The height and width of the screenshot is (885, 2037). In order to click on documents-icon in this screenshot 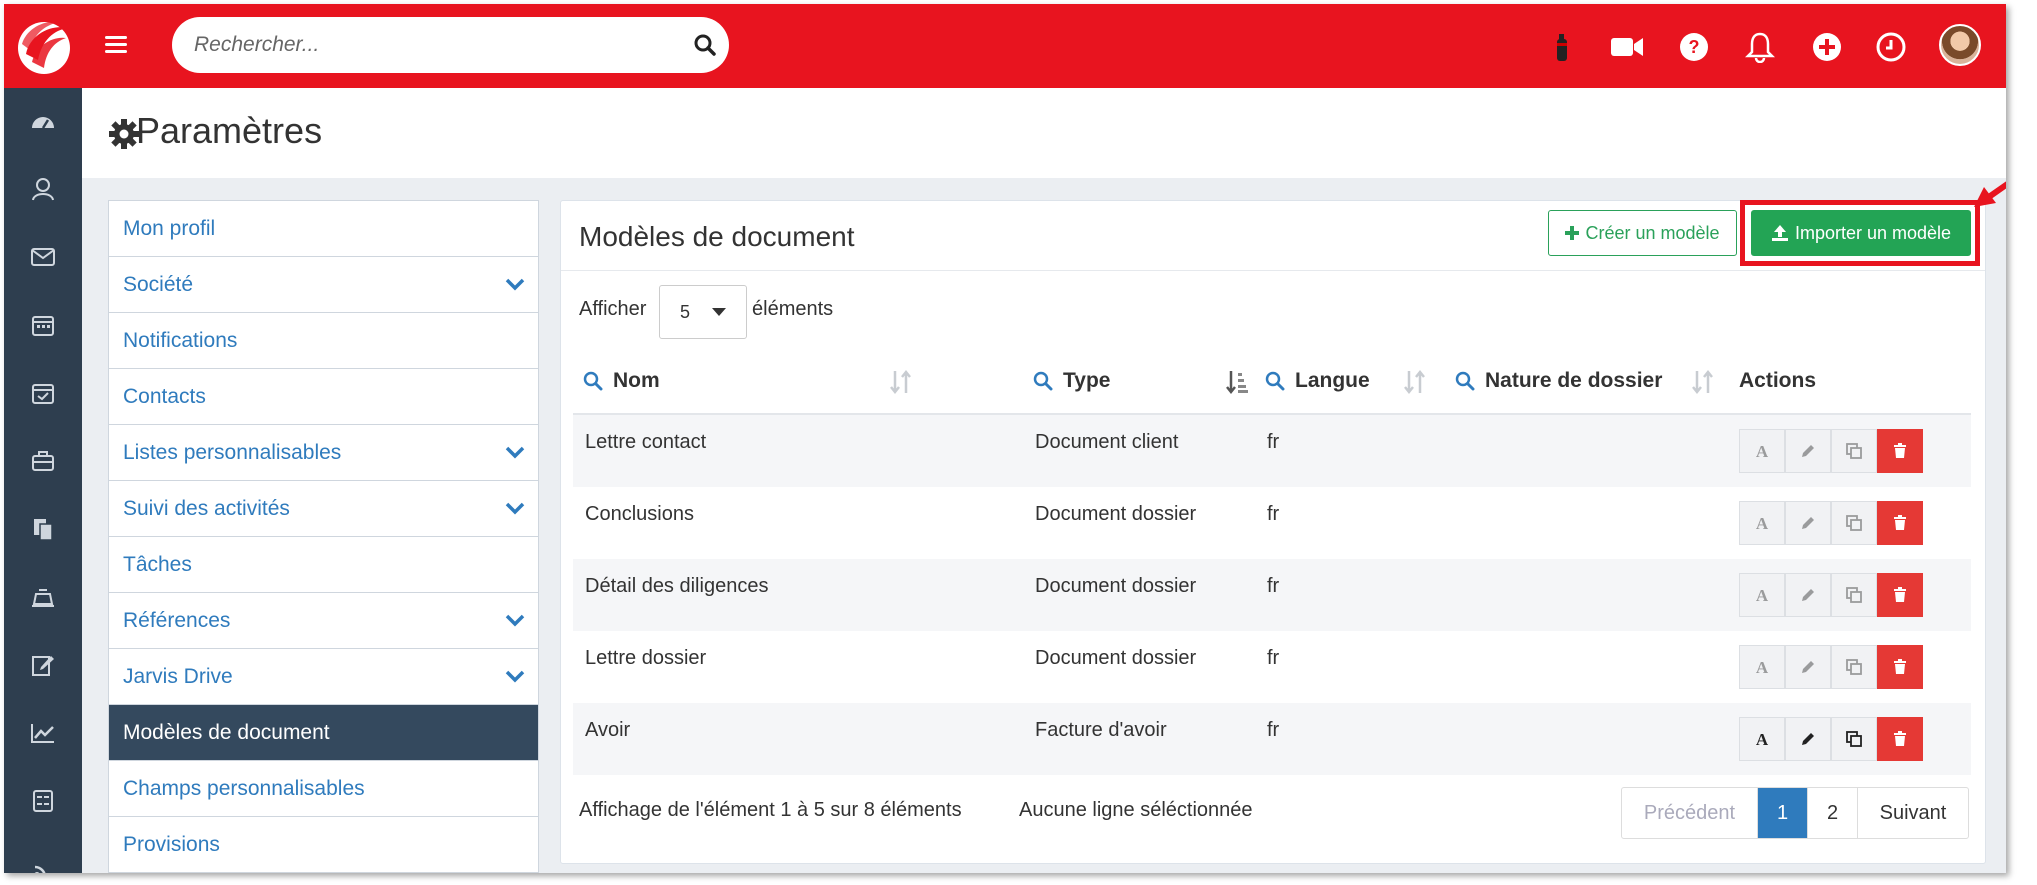, I will do `click(43, 529)`.